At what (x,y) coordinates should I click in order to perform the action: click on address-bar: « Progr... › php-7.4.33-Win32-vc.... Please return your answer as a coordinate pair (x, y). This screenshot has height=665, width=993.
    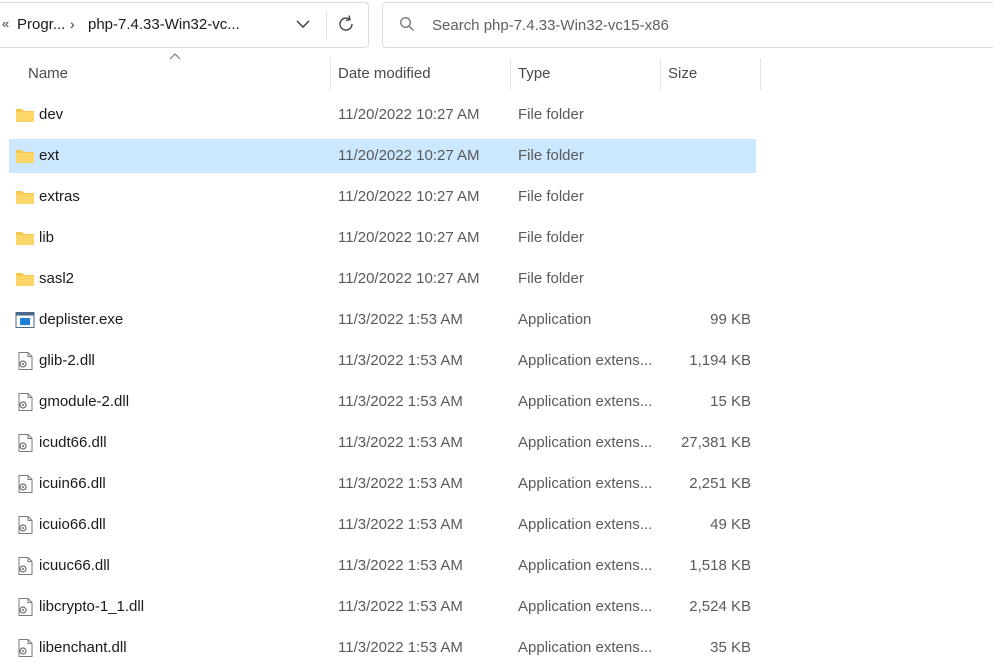
    Looking at the image, I should click on (184, 25).